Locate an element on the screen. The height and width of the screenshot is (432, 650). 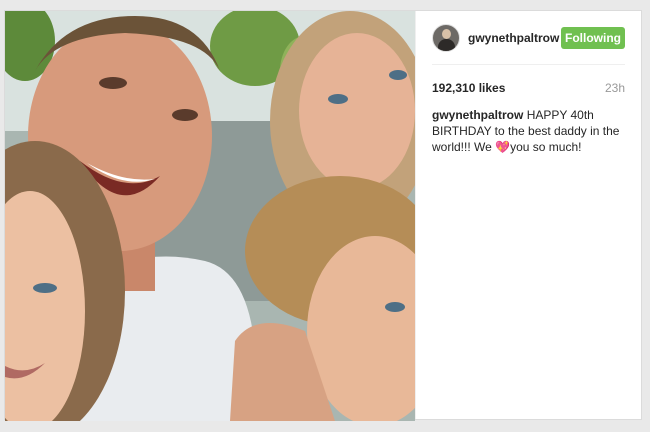
profile-avatar-icon is located at coordinates (446, 37).